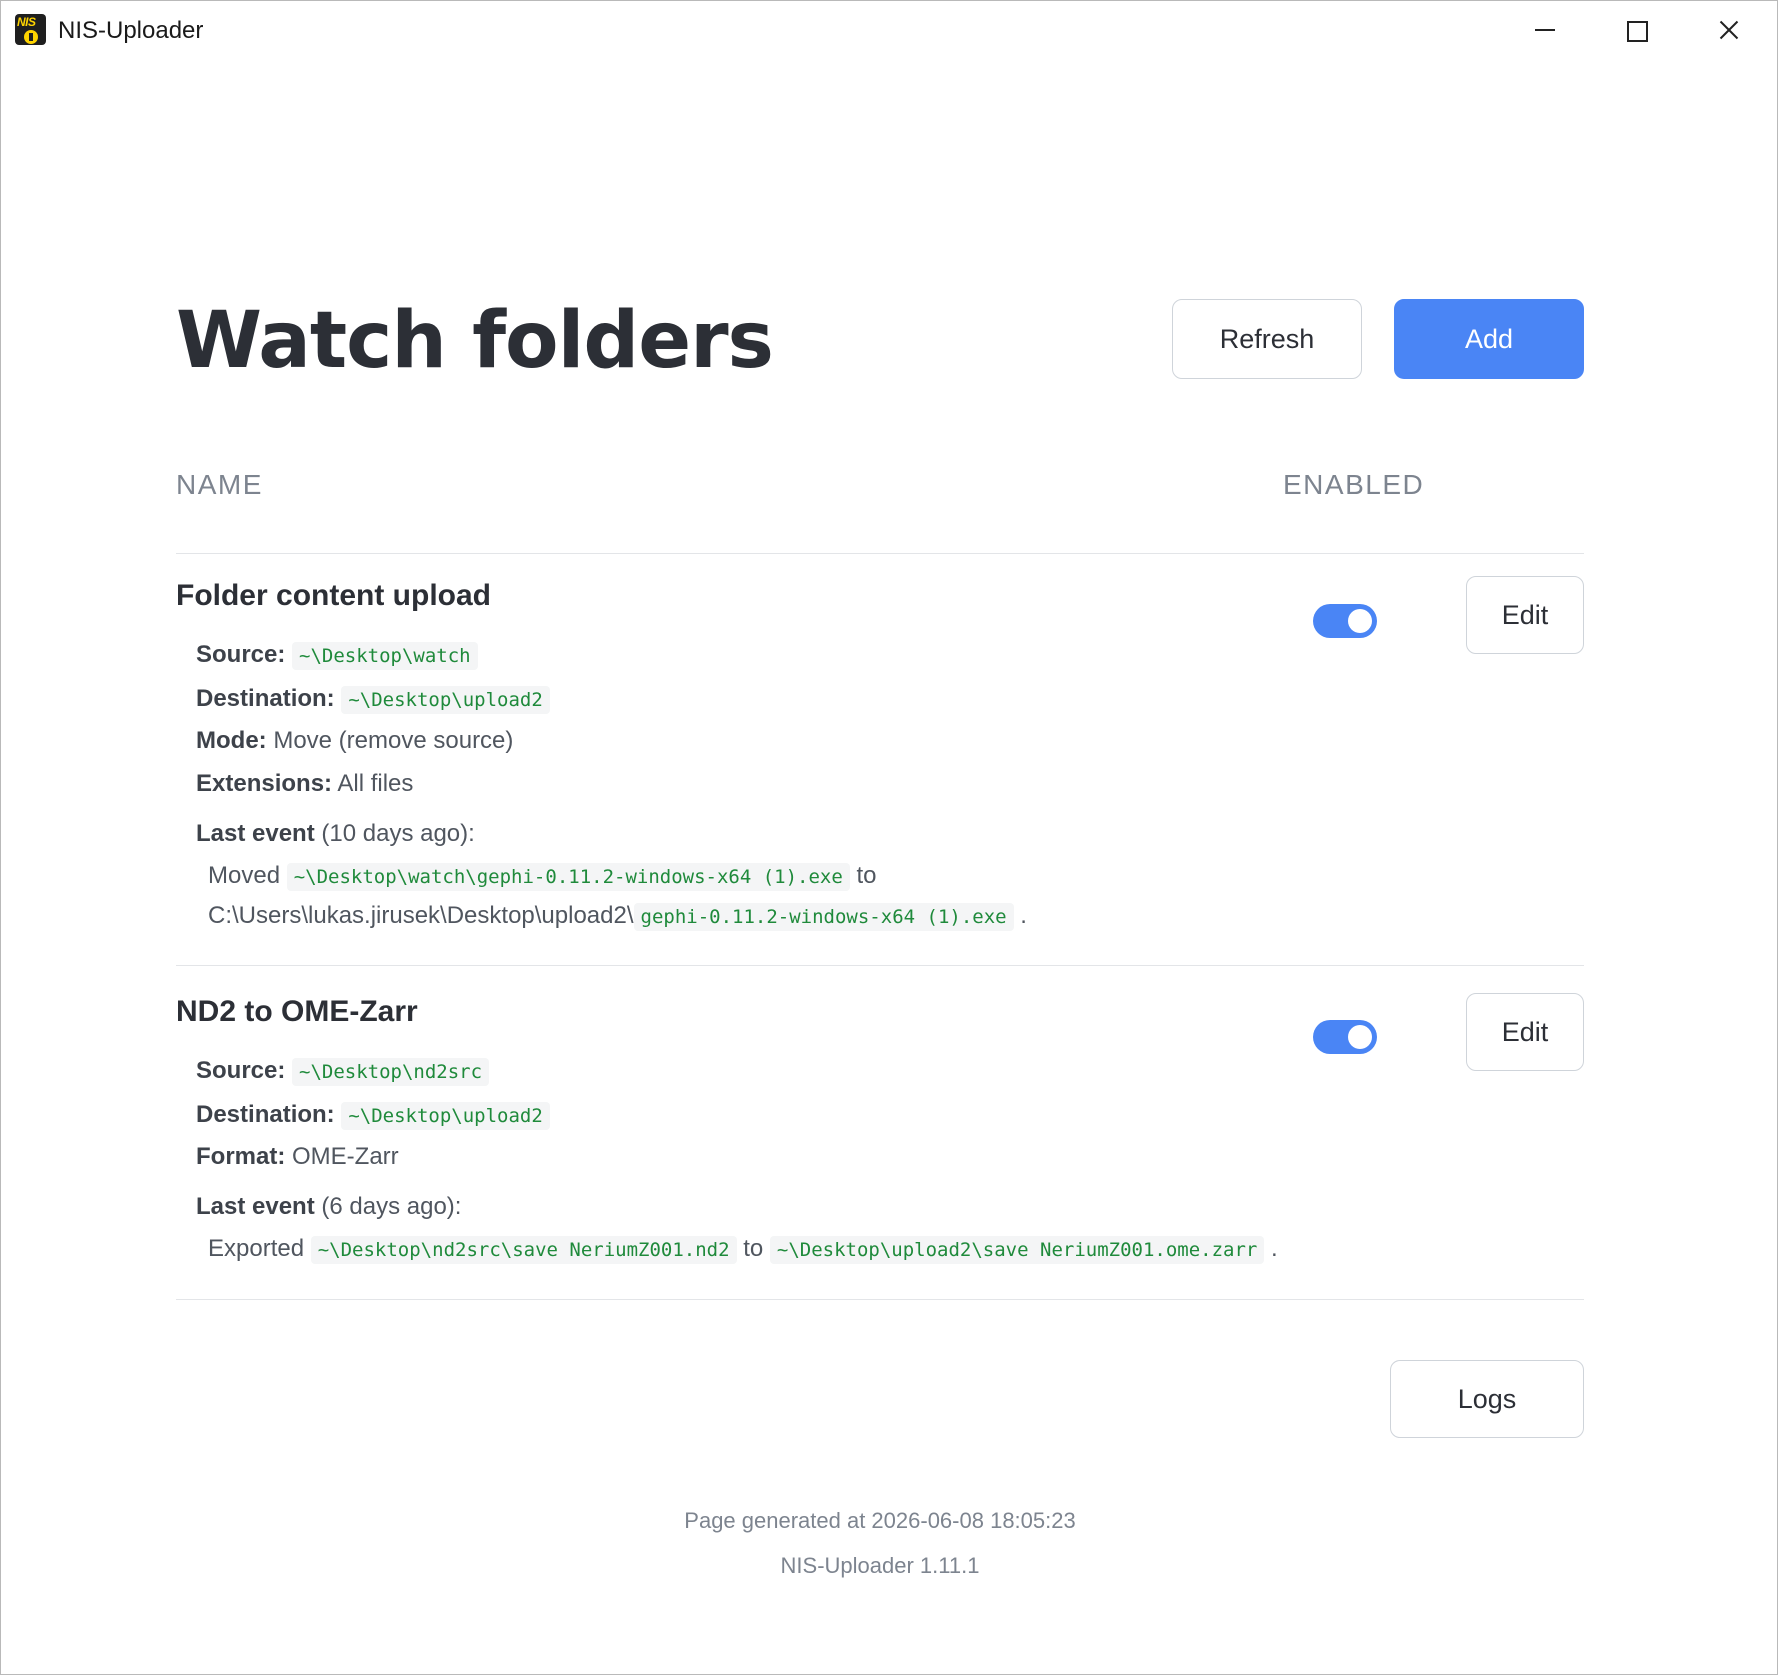 The width and height of the screenshot is (1778, 1675). I want to click on mode-value: Move (remove source), so click(393, 740).